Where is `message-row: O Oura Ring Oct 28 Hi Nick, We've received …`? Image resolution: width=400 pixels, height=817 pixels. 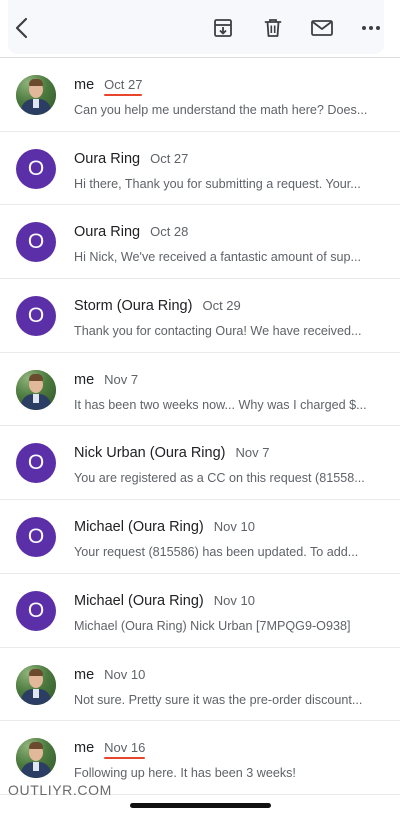 message-row: O Oura Ring Oct 28 Hi Nick, We've received … is located at coordinates (200, 242).